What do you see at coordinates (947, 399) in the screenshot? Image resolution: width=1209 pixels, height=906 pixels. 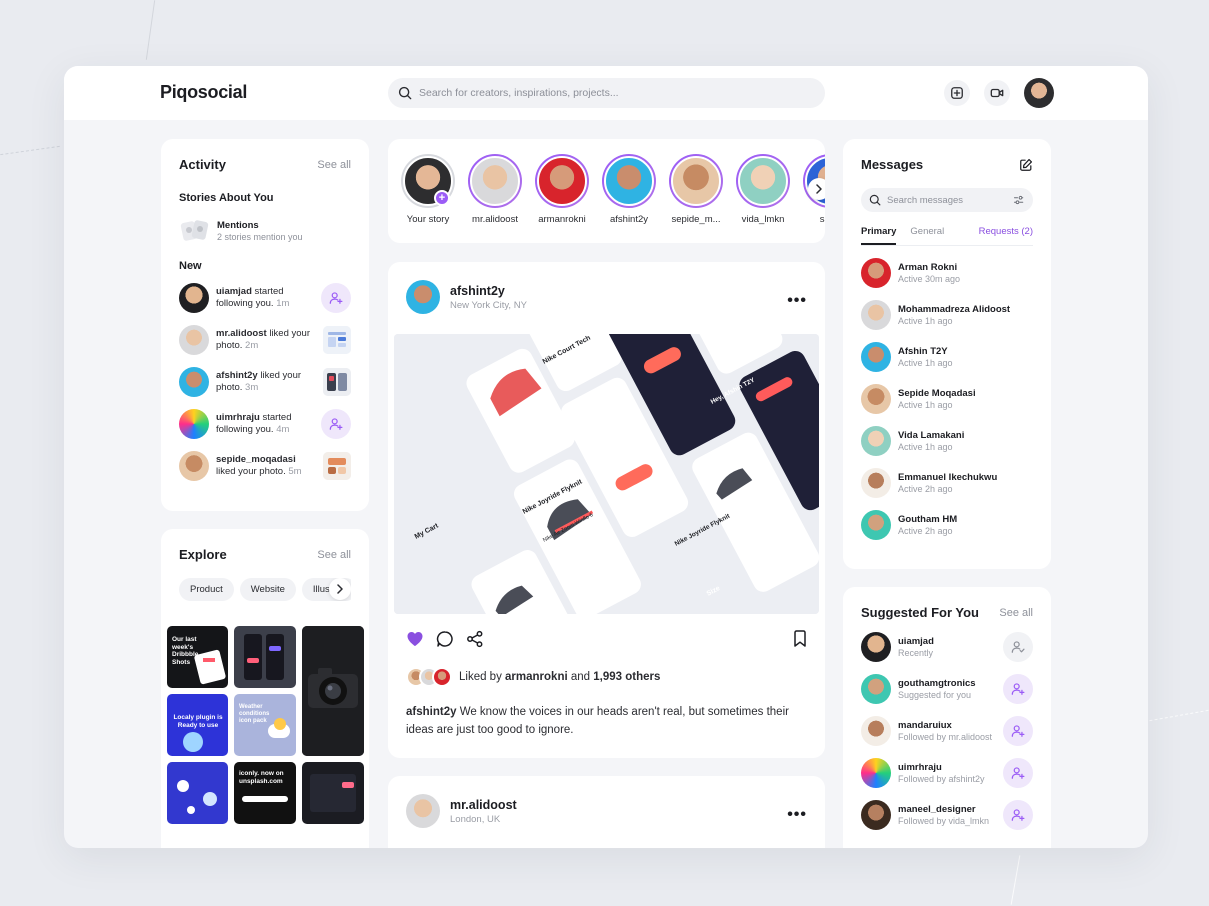 I see `message-thread: Sepide Moqadasi Active 1h ago` at bounding box center [947, 399].